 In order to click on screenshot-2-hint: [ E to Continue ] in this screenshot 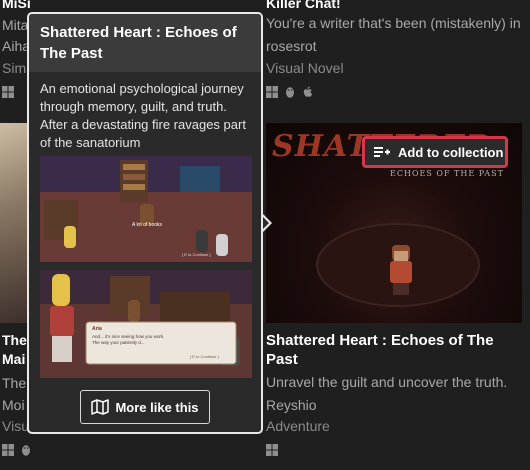, I will do `click(204, 356)`.